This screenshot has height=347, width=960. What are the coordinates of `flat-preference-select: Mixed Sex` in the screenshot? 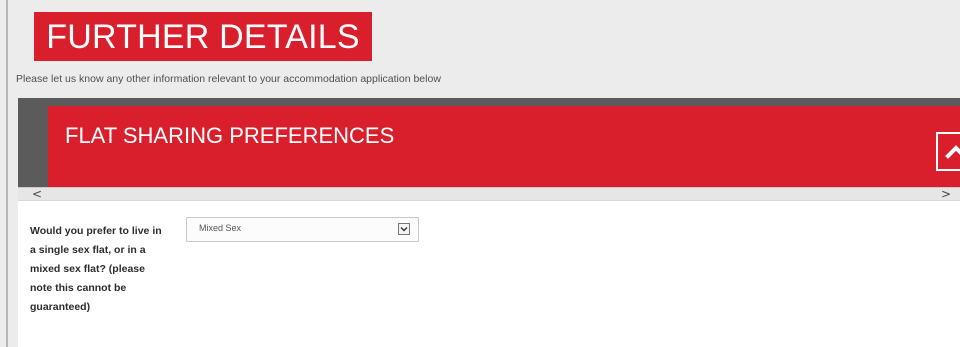 It's located at (302, 229).